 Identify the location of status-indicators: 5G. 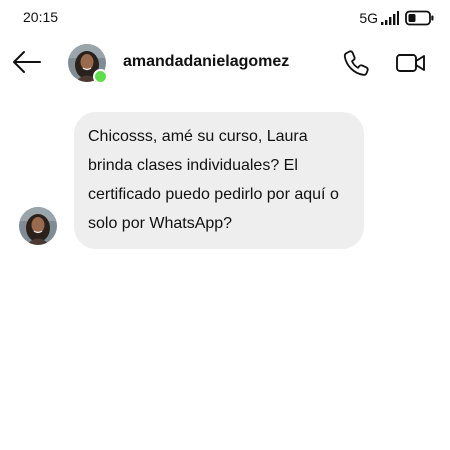
(397, 18).